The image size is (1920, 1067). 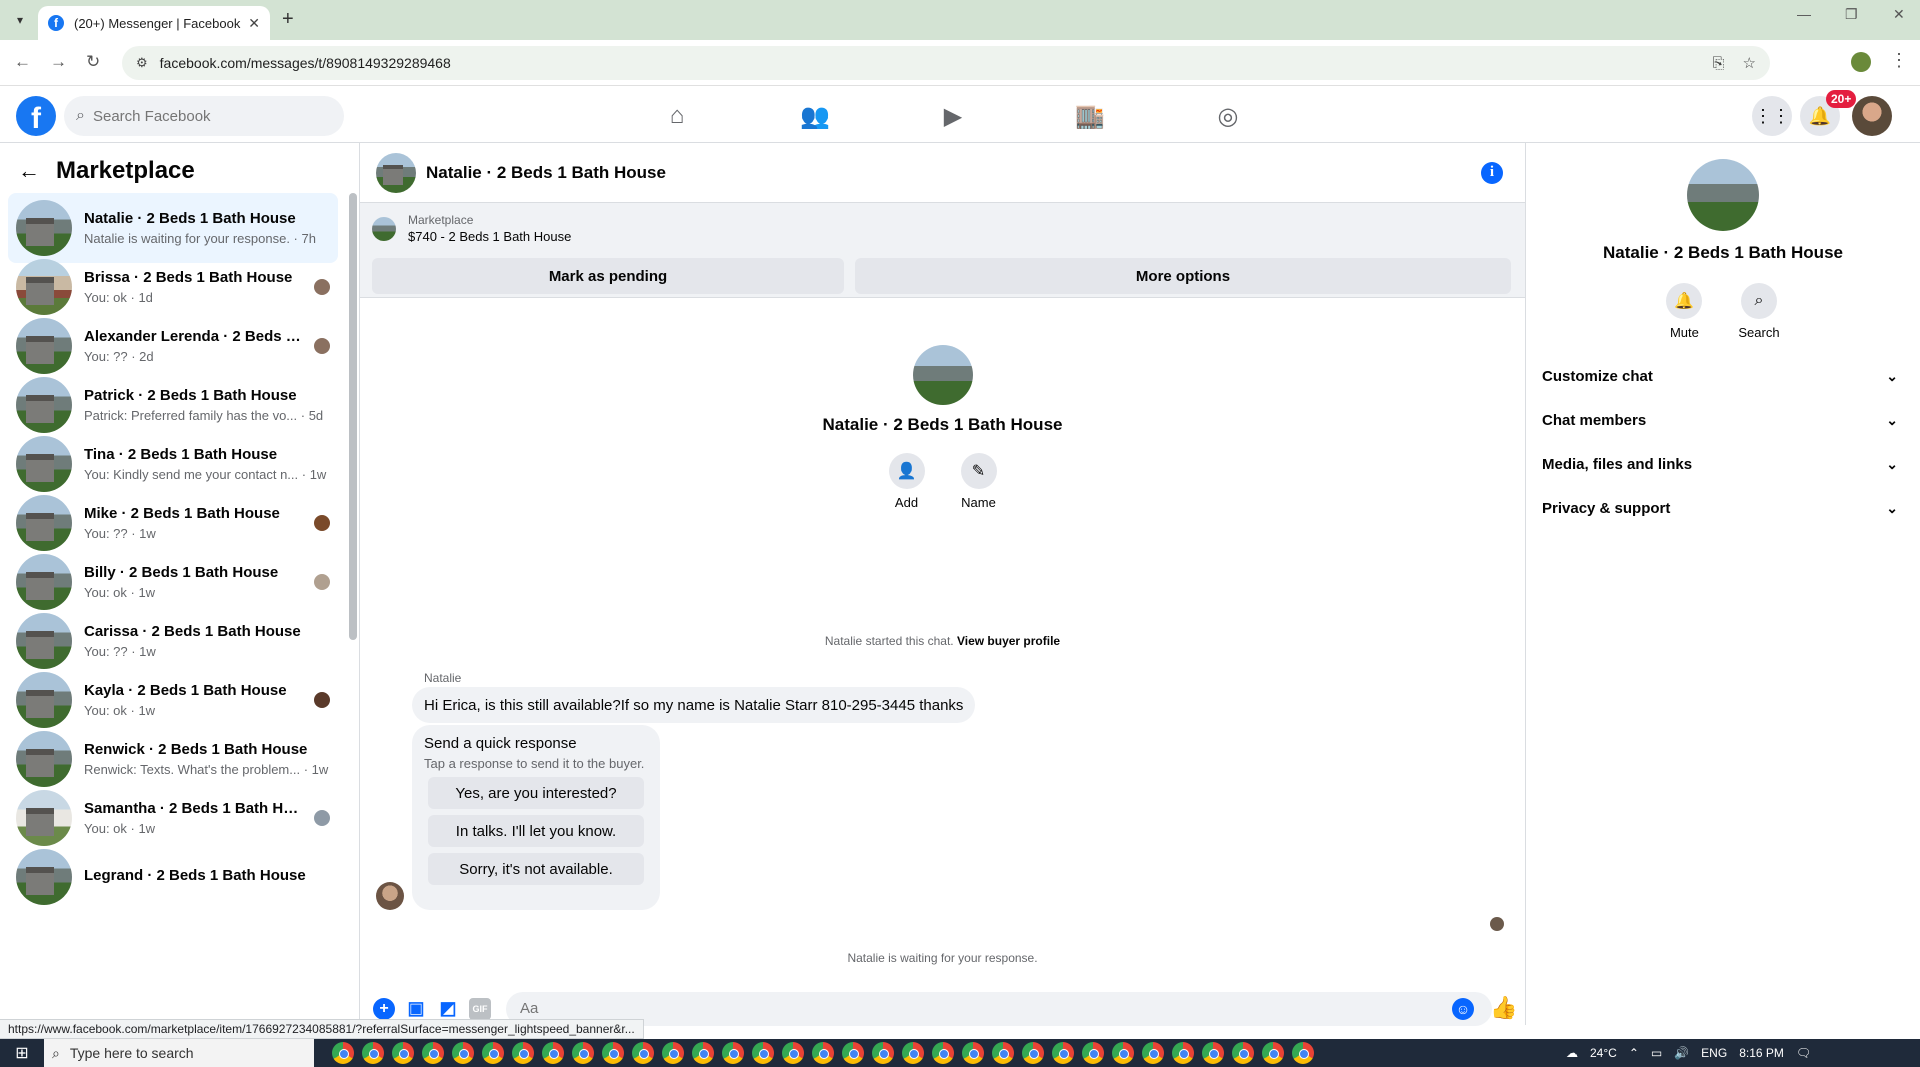 What do you see at coordinates (608, 276) in the screenshot?
I see `mark-as-pending-button: Mark as pending` at bounding box center [608, 276].